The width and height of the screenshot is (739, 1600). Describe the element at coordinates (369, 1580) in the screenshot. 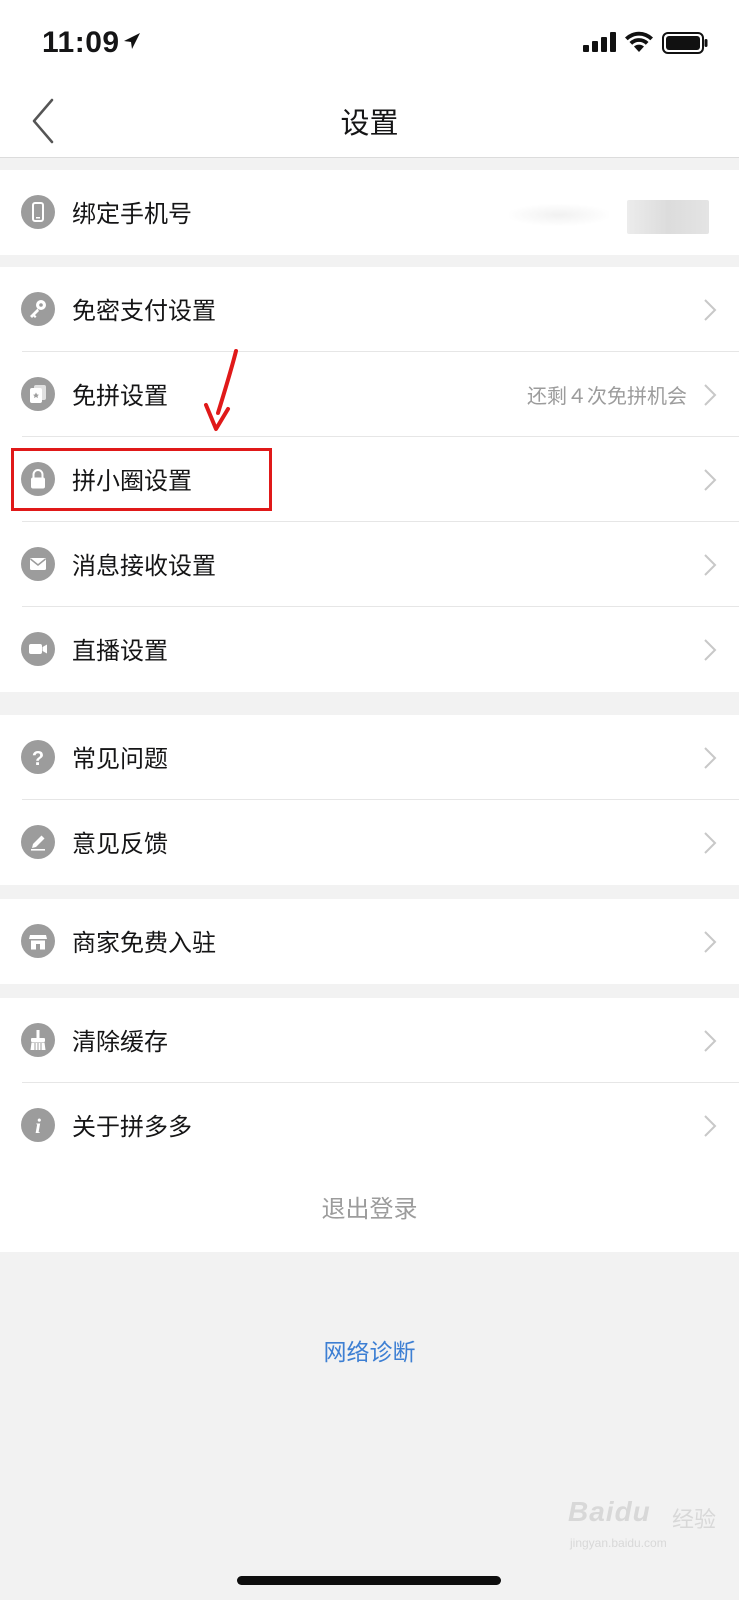

I see `home-indicator` at that location.